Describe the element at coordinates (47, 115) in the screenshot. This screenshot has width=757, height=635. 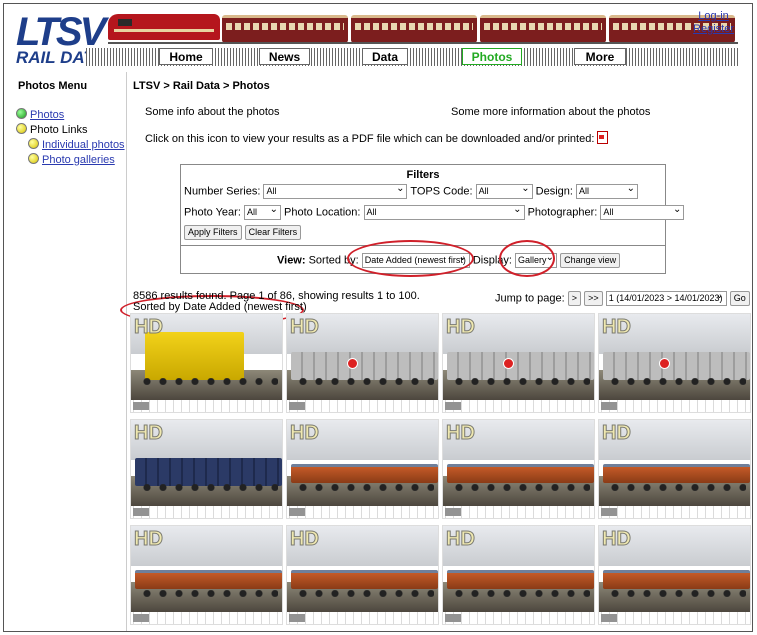
I see `sidebar-item-label: Photos` at that location.